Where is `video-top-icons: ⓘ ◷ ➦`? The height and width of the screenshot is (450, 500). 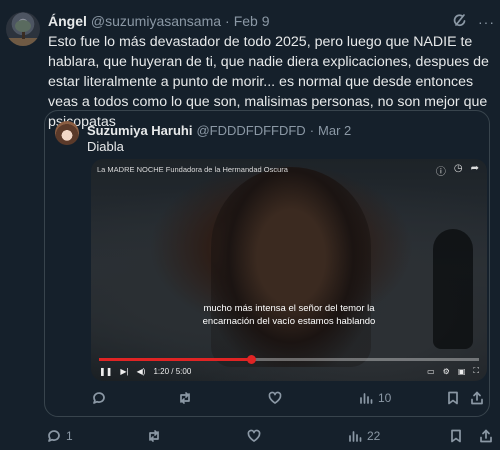
video-top-icons: ⓘ ◷ ➦ is located at coordinates (457, 170).